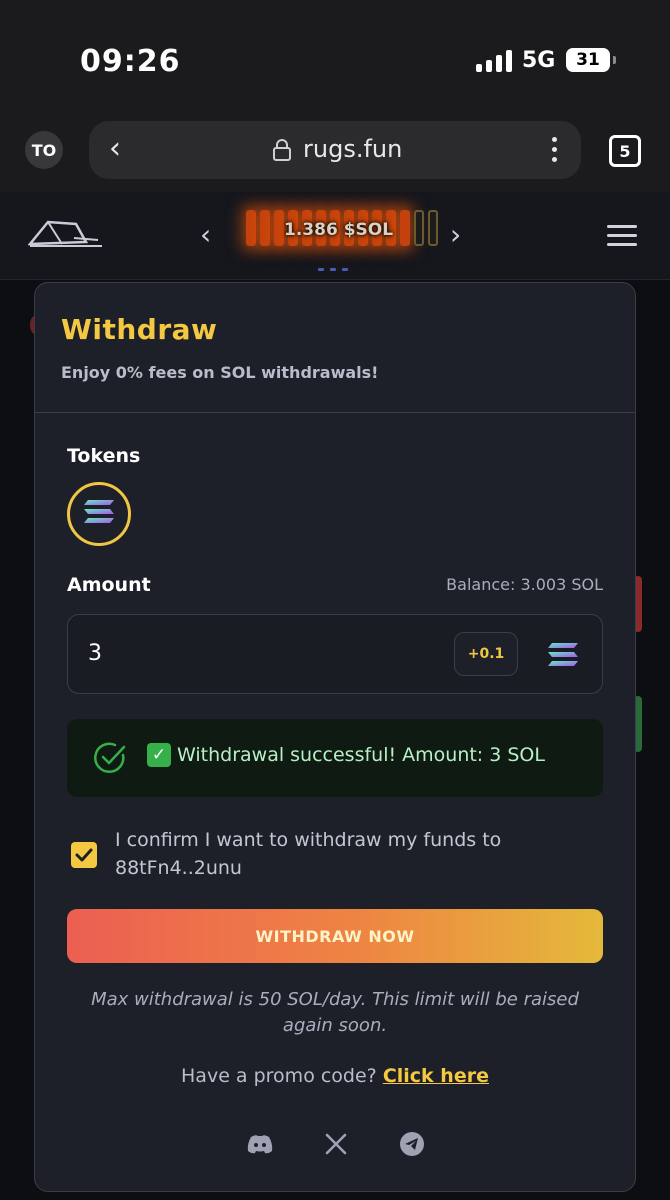 This screenshot has width=670, height=1200. Describe the element at coordinates (109, 585) in the screenshot. I see `amount-label: Amount` at that location.